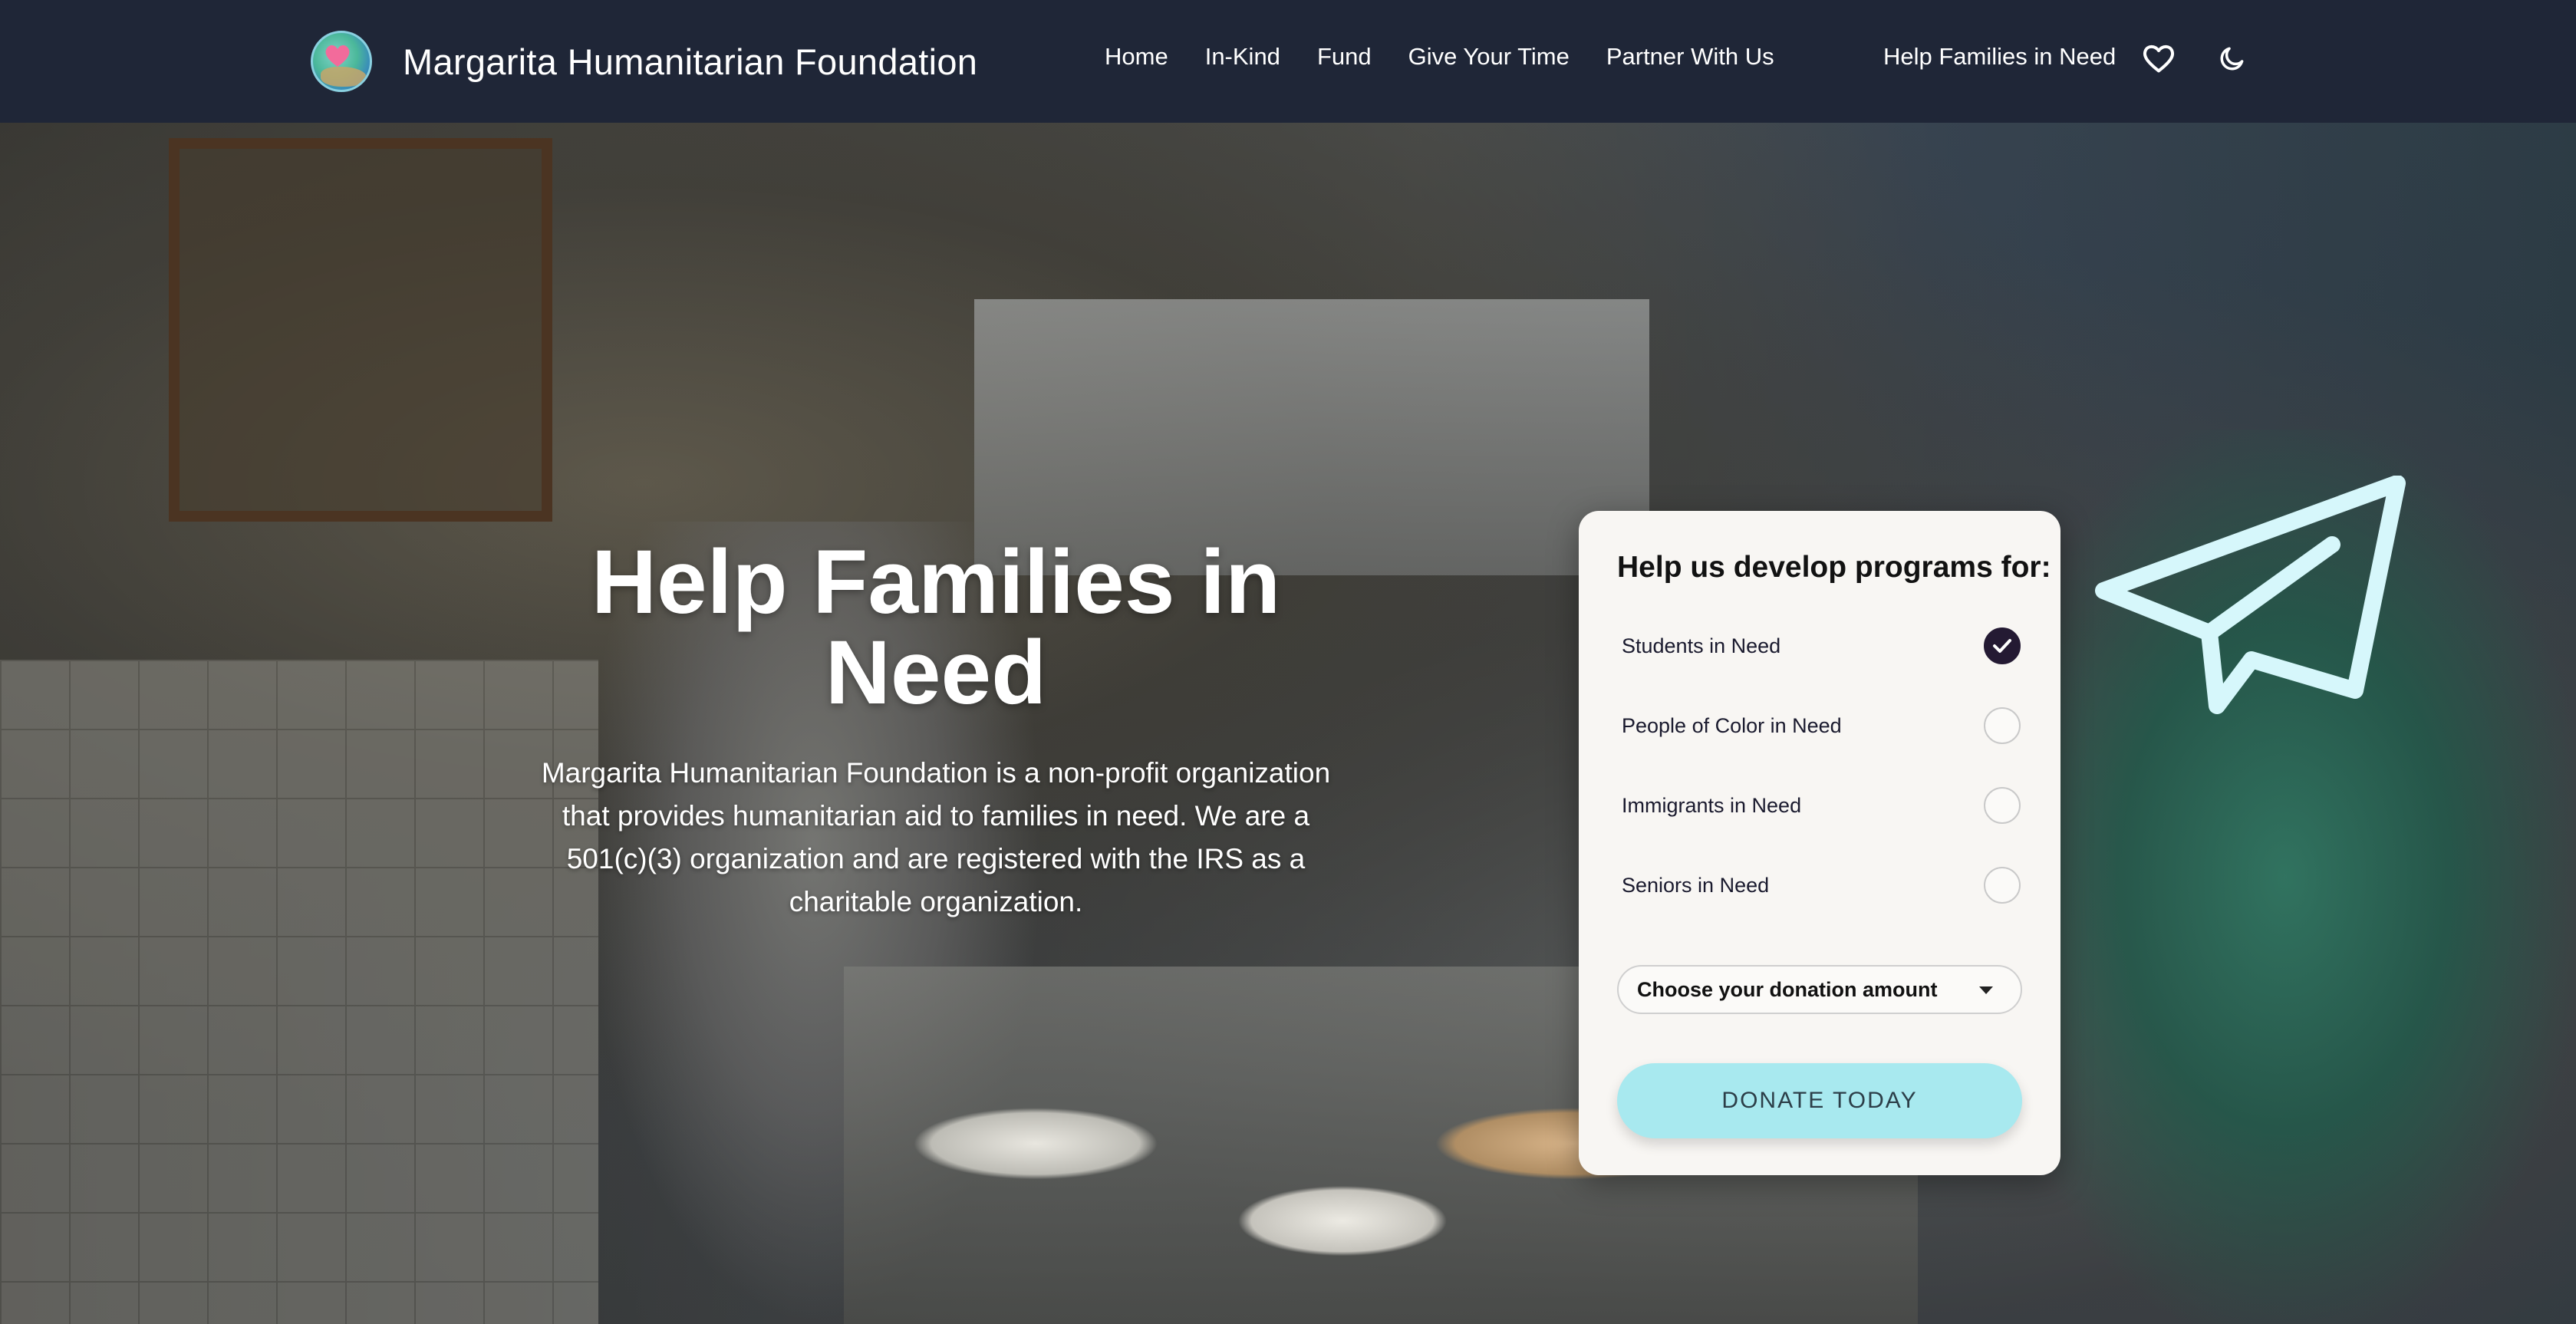 This screenshot has width=2576, height=1324. Describe the element at coordinates (1821, 805) in the screenshot. I see `option-immigrants-in-need: Immigrants in Need` at that location.